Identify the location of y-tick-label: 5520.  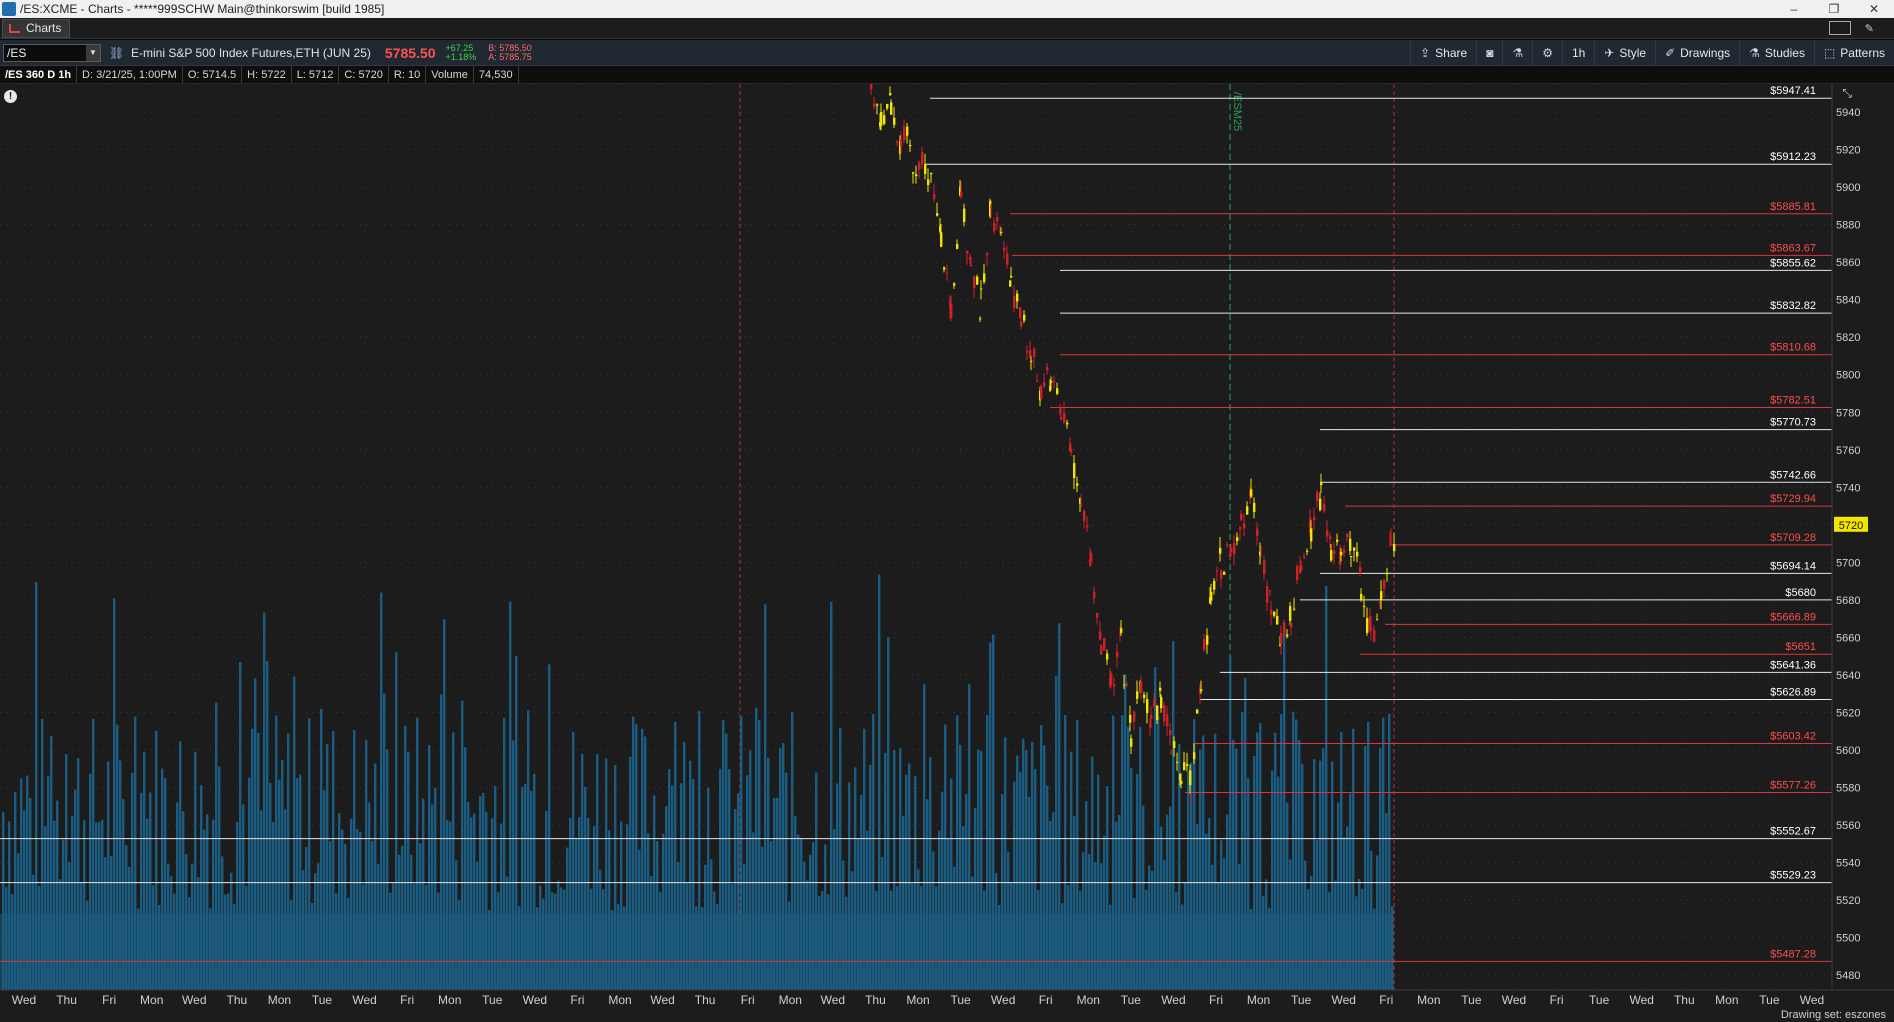
(1848, 901).